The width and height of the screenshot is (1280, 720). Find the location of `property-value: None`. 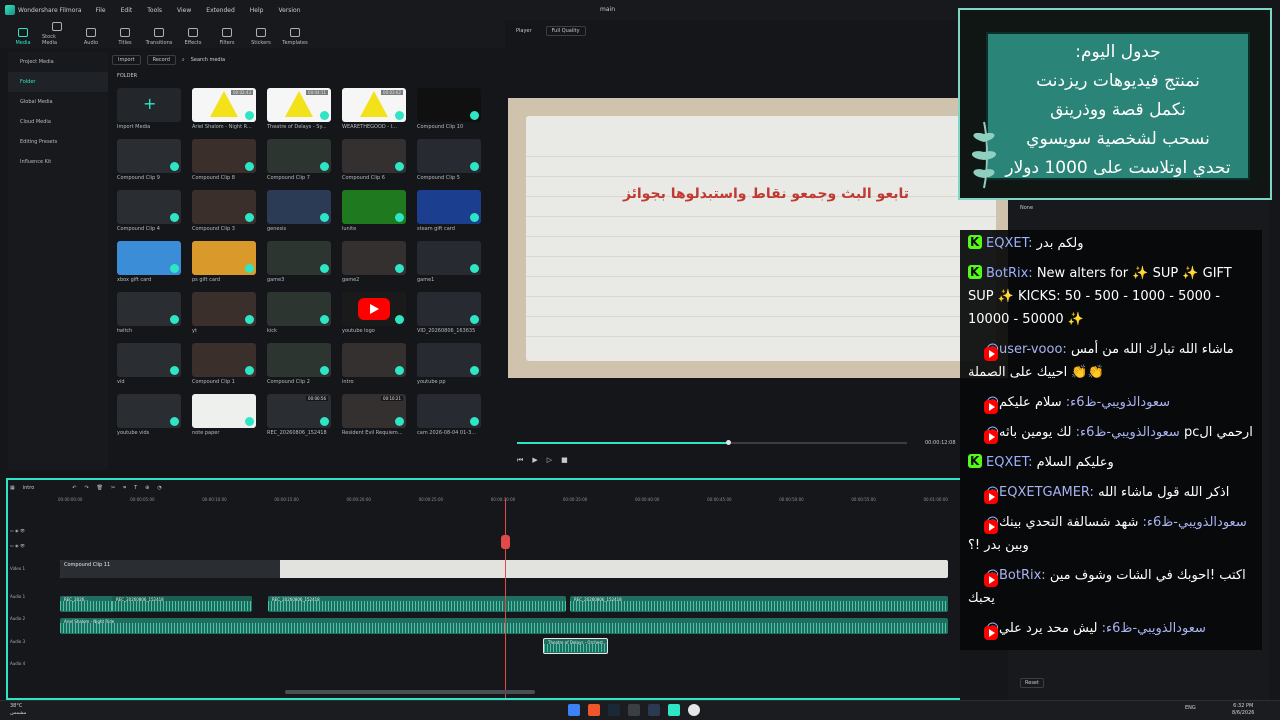

property-value: None is located at coordinates (1026, 208).